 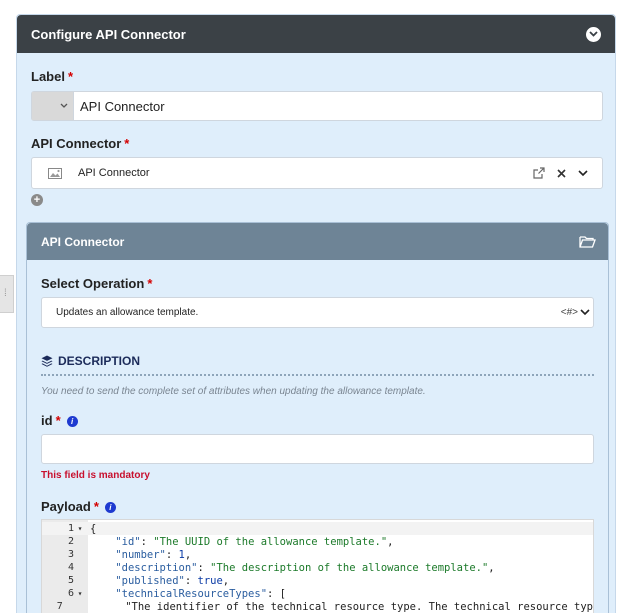 What do you see at coordinates (172, 580) in the screenshot?
I see `code-text: "published": true,` at bounding box center [172, 580].